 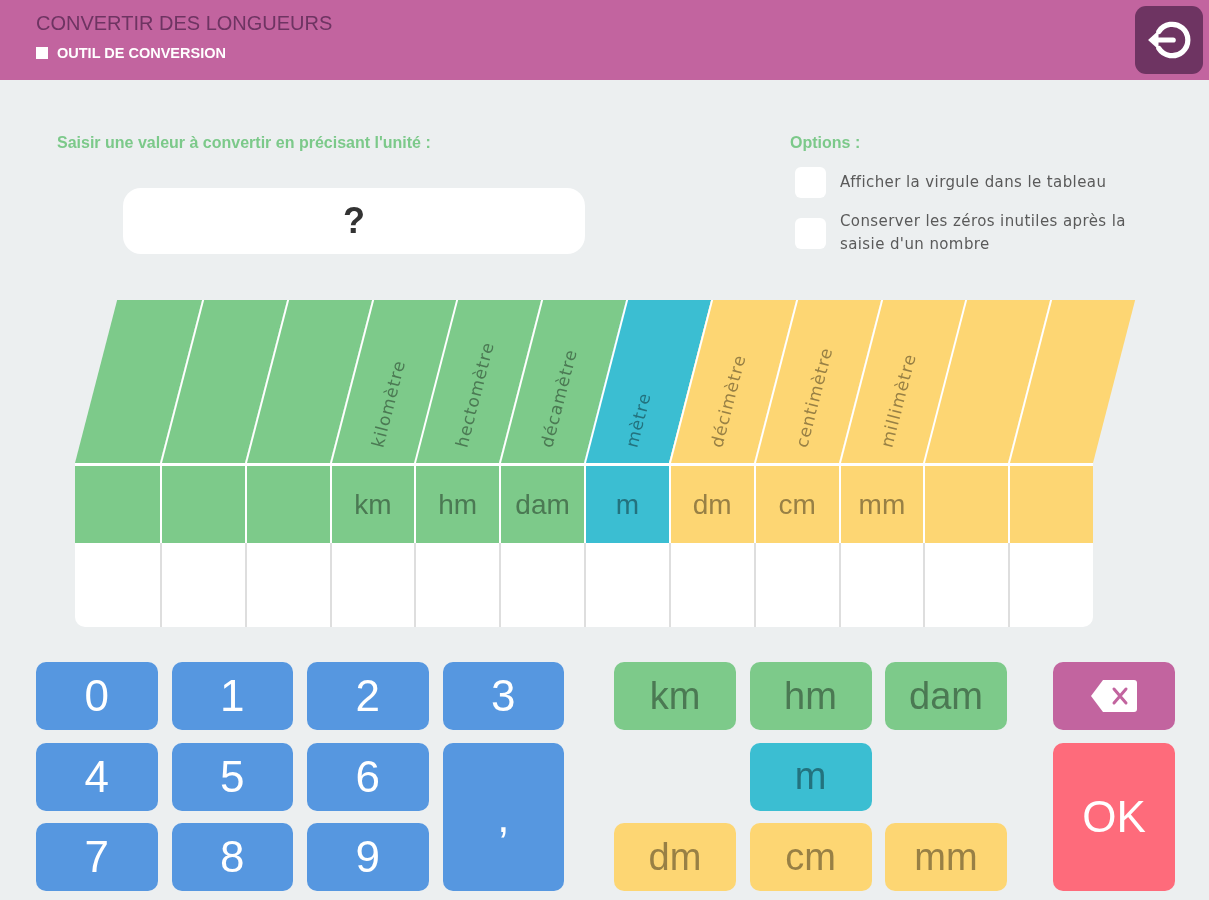 What do you see at coordinates (810, 857) in the screenshot?
I see `unit-button: cm` at bounding box center [810, 857].